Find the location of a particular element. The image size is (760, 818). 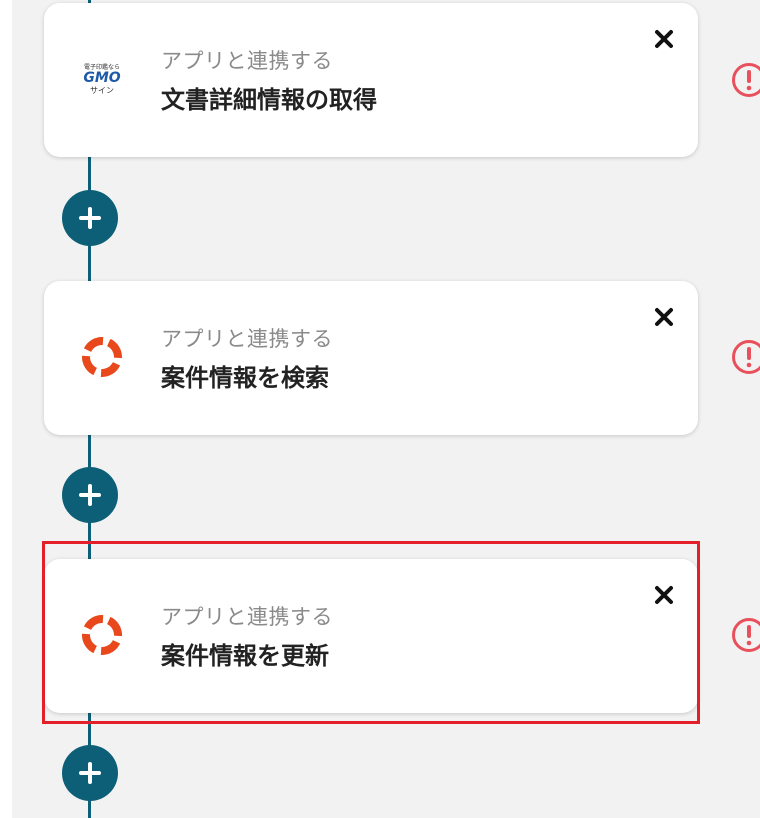

gmo-logo-sign-text: サイン is located at coordinates (102, 90).